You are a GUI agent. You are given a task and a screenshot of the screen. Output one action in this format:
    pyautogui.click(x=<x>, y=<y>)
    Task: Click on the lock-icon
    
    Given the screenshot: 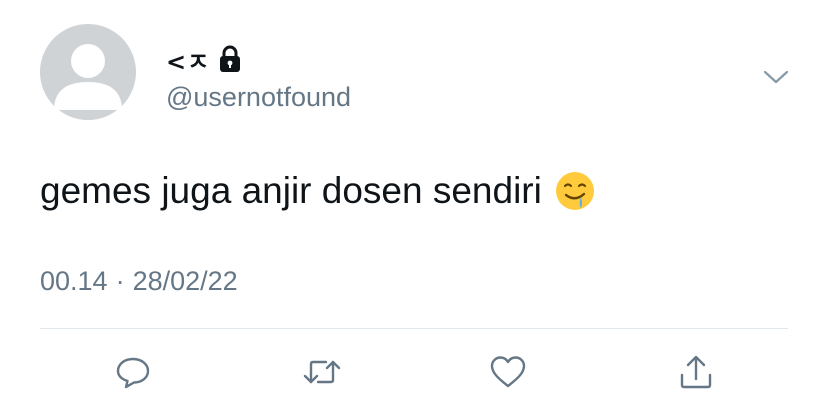 What is the action you would take?
    pyautogui.click(x=230, y=59)
    